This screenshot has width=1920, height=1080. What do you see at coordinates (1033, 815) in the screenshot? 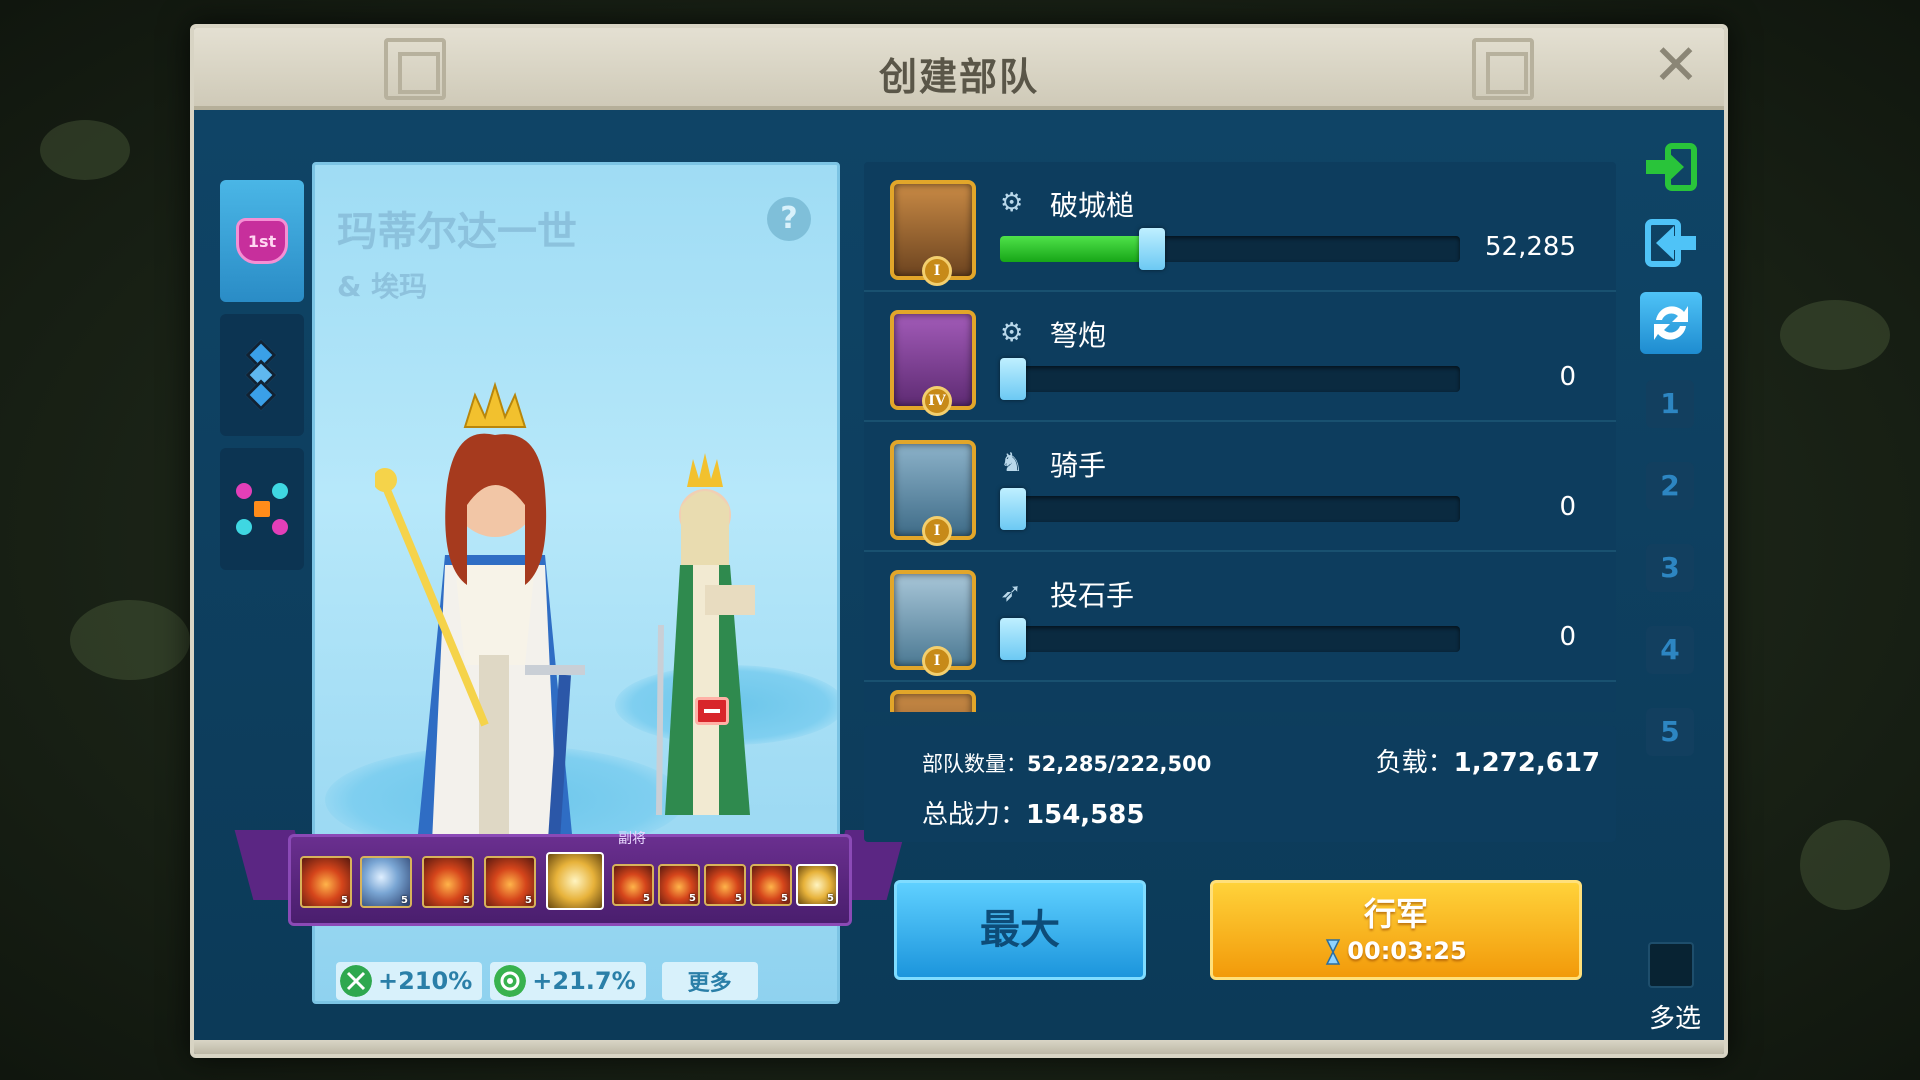
I see `total-power-stat: 总战力：154,585` at bounding box center [1033, 815].